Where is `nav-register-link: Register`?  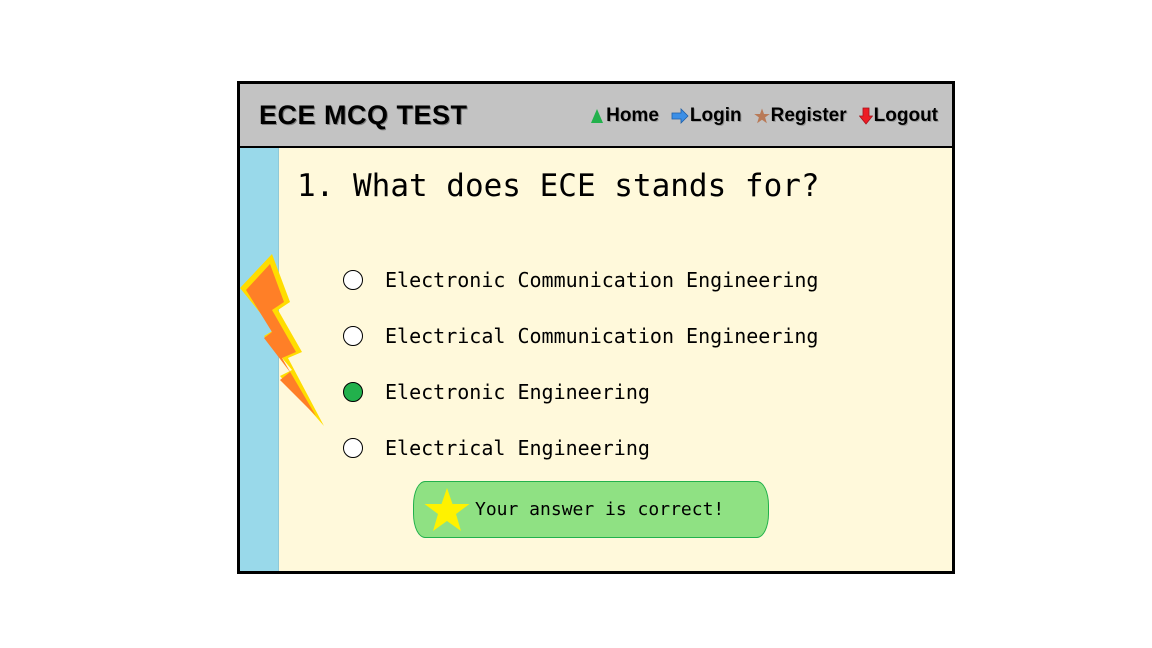 nav-register-link: Register is located at coordinates (800, 116).